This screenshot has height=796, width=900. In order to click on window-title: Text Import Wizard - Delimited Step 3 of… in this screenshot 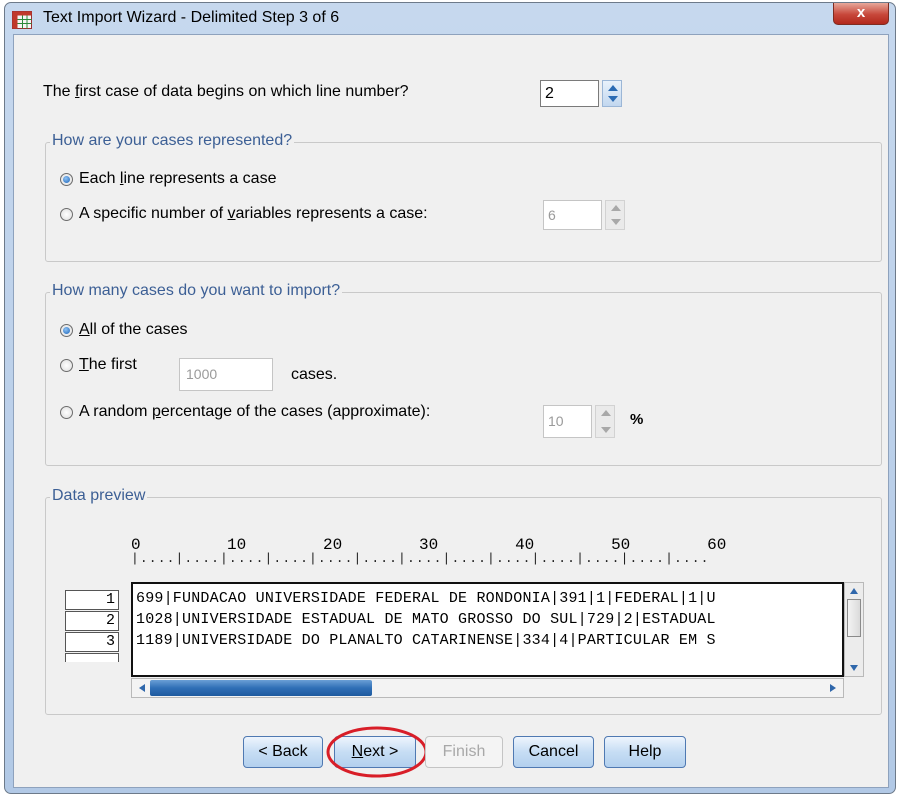, I will do `click(191, 17)`.